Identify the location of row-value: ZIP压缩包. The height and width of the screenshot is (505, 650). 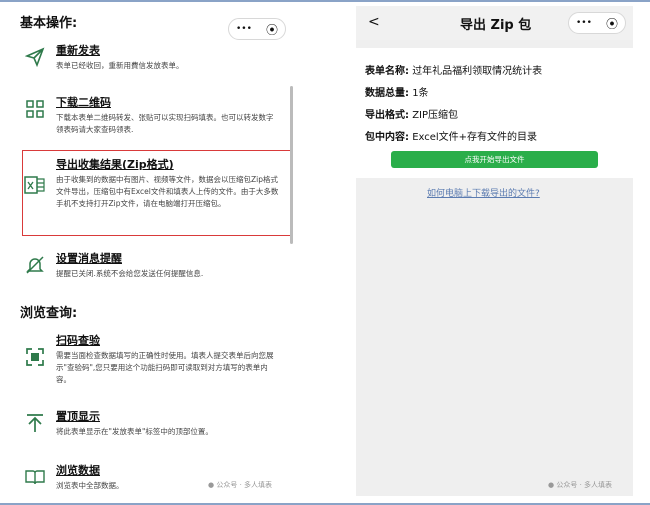
(435, 115).